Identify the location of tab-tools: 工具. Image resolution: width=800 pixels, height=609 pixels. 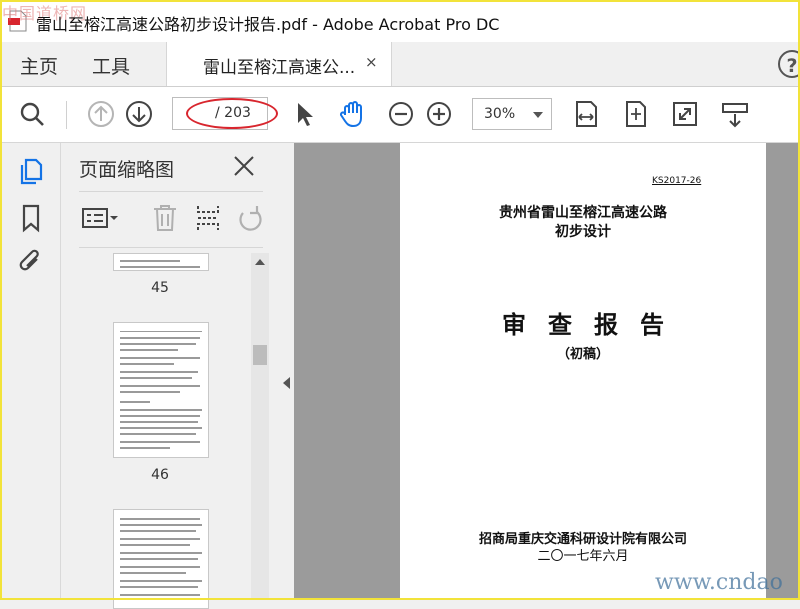
(111, 65).